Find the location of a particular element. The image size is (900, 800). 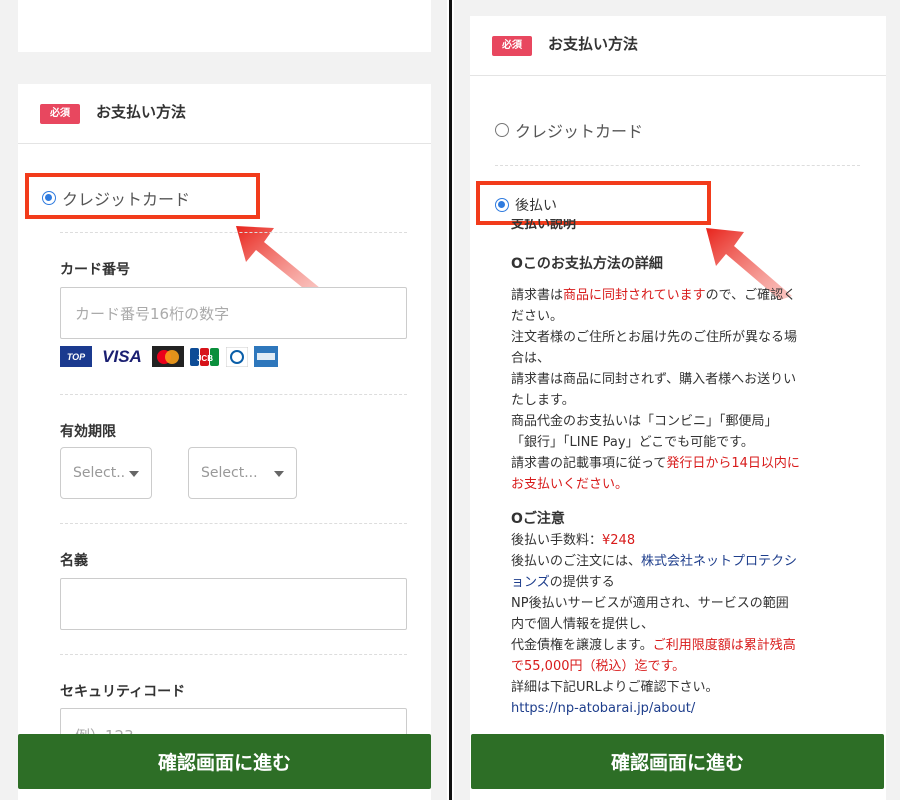

detail-line: 請求書の記載事項に従って発行日から14日以内に is located at coordinates (686, 463).